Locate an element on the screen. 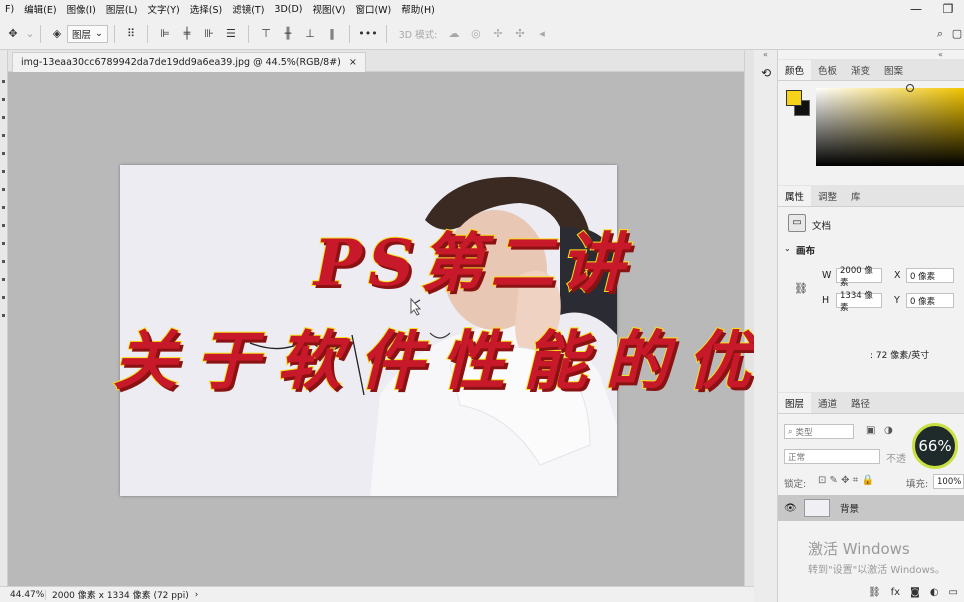 The width and height of the screenshot is (964, 602). menu-window: 窗口(W) is located at coordinates (373, 9).